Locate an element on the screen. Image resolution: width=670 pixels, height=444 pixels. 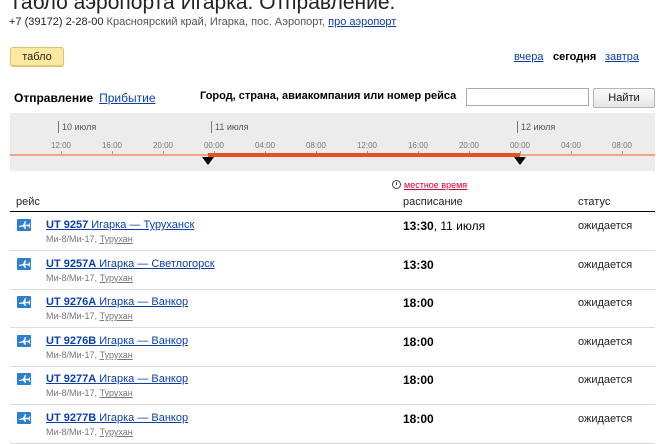
column-schedule: расписание is located at coordinates (433, 202).